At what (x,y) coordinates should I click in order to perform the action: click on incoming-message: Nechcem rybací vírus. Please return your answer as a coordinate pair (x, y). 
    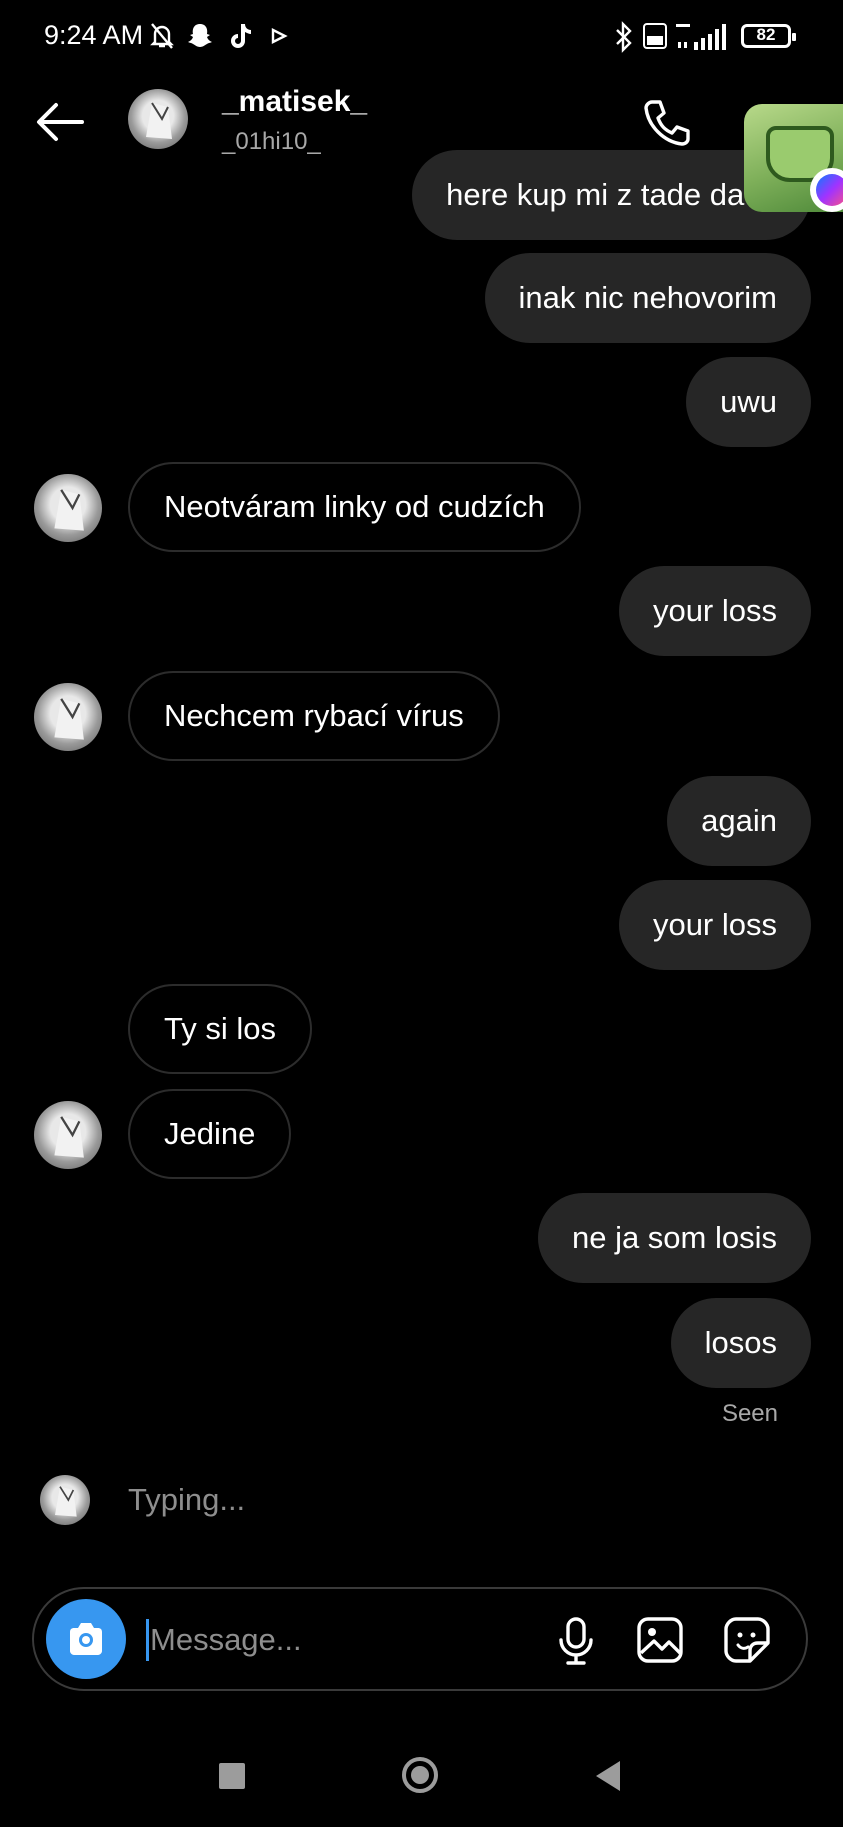
    Looking at the image, I should click on (314, 716).